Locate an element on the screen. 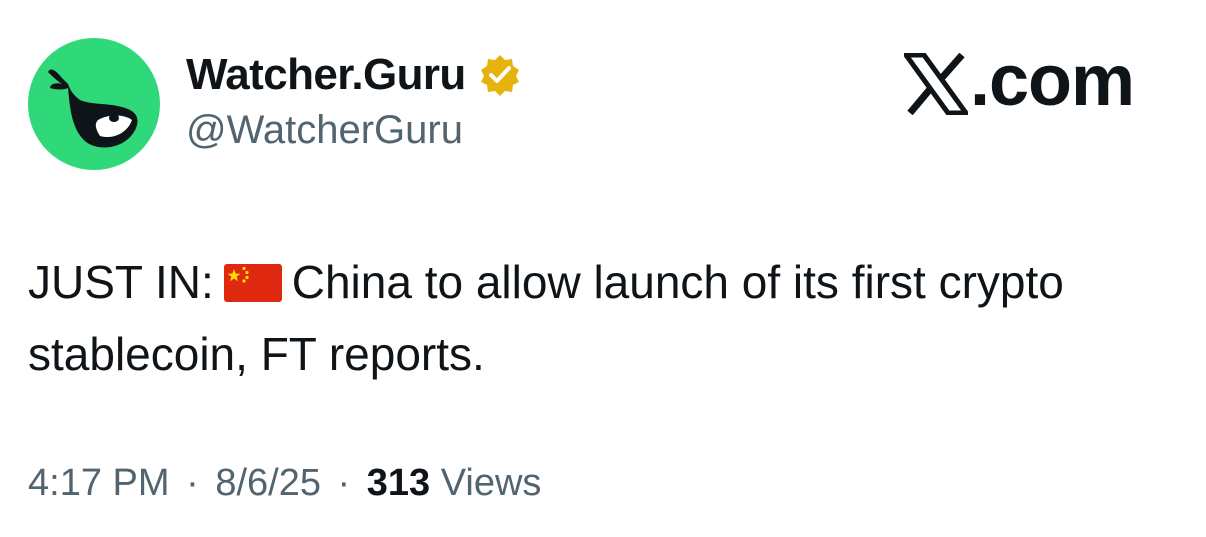 The height and width of the screenshot is (537, 1206). avatar is located at coordinates (94, 104).